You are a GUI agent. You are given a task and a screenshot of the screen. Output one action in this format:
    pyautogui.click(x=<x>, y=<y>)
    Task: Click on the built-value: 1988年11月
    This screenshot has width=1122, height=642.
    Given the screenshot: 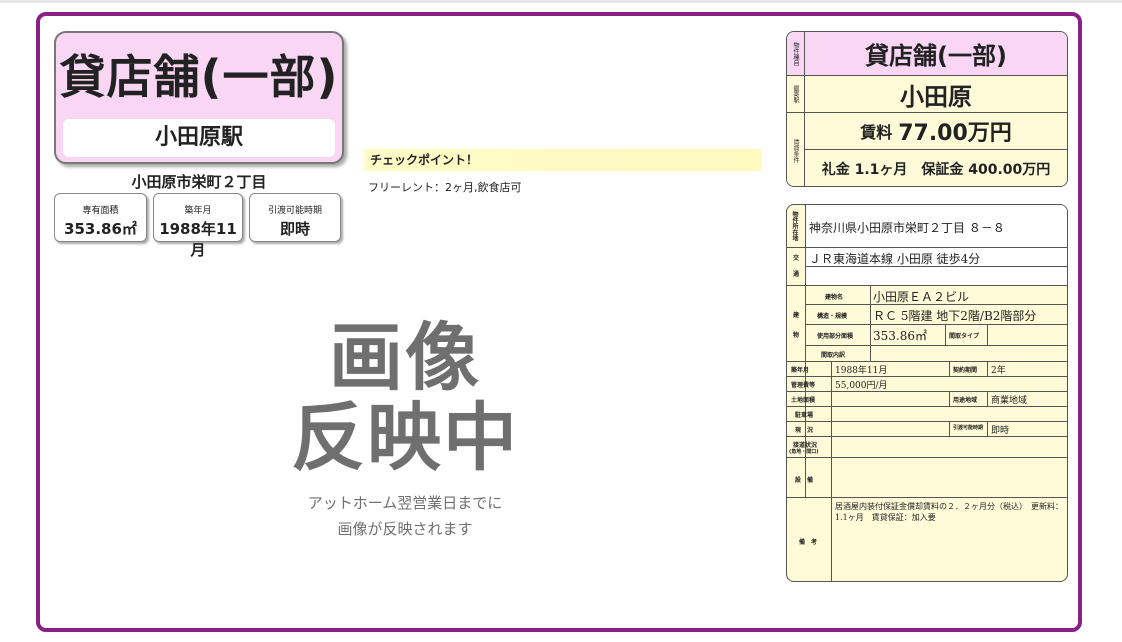 What is the action you would take?
    pyautogui.click(x=861, y=371)
    